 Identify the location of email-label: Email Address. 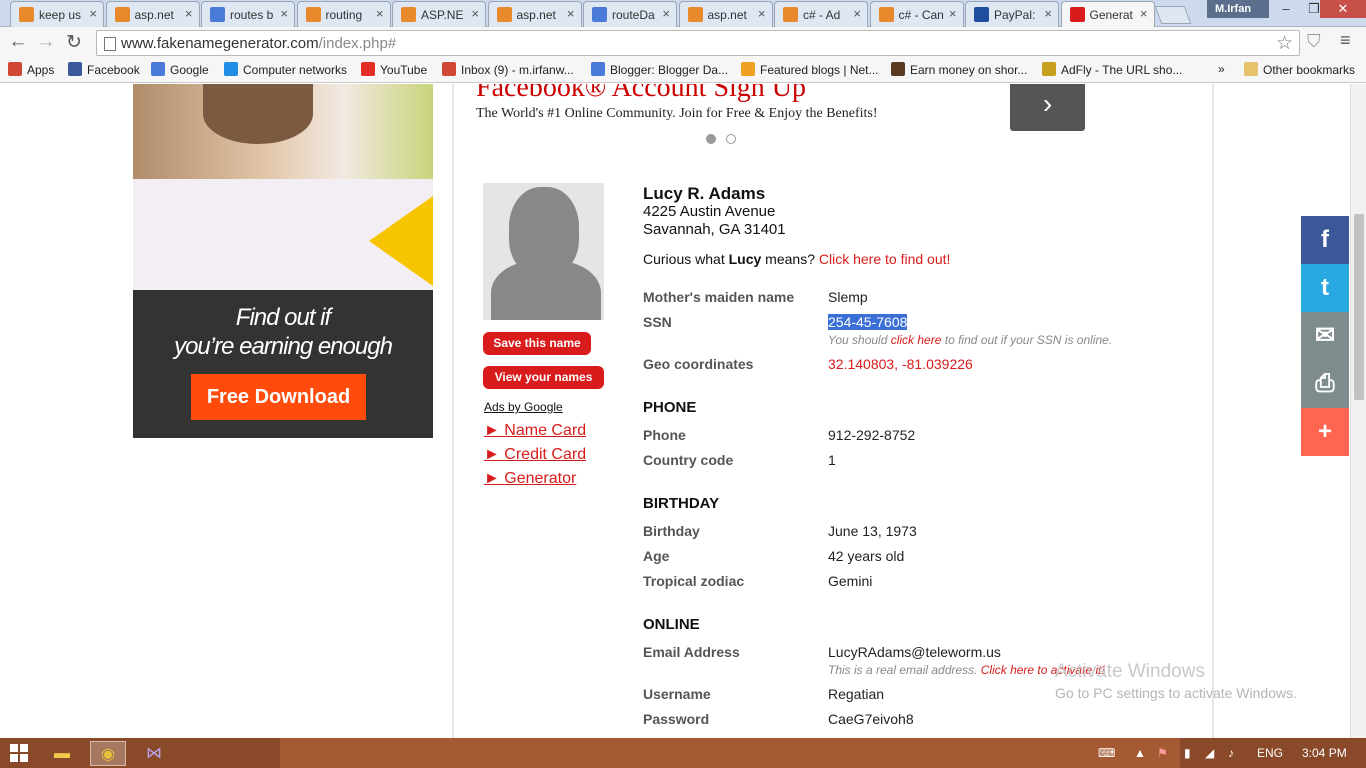
(691, 652).